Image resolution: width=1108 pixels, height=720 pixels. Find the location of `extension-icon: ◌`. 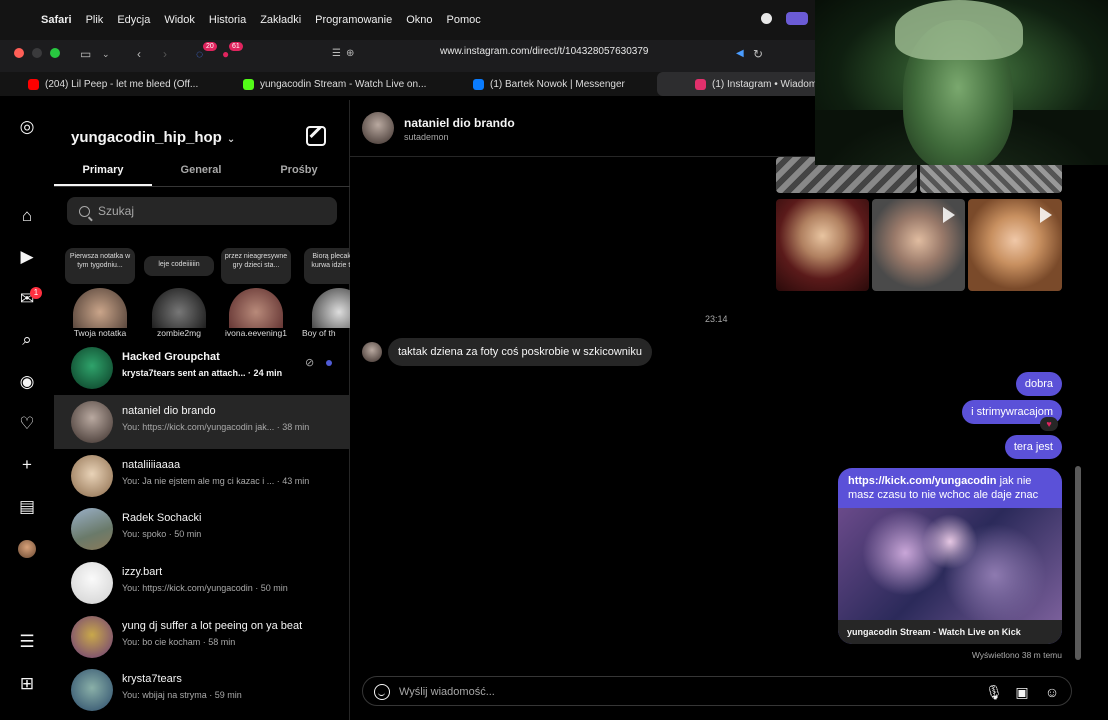

extension-icon: ◌ is located at coordinates (199, 54).